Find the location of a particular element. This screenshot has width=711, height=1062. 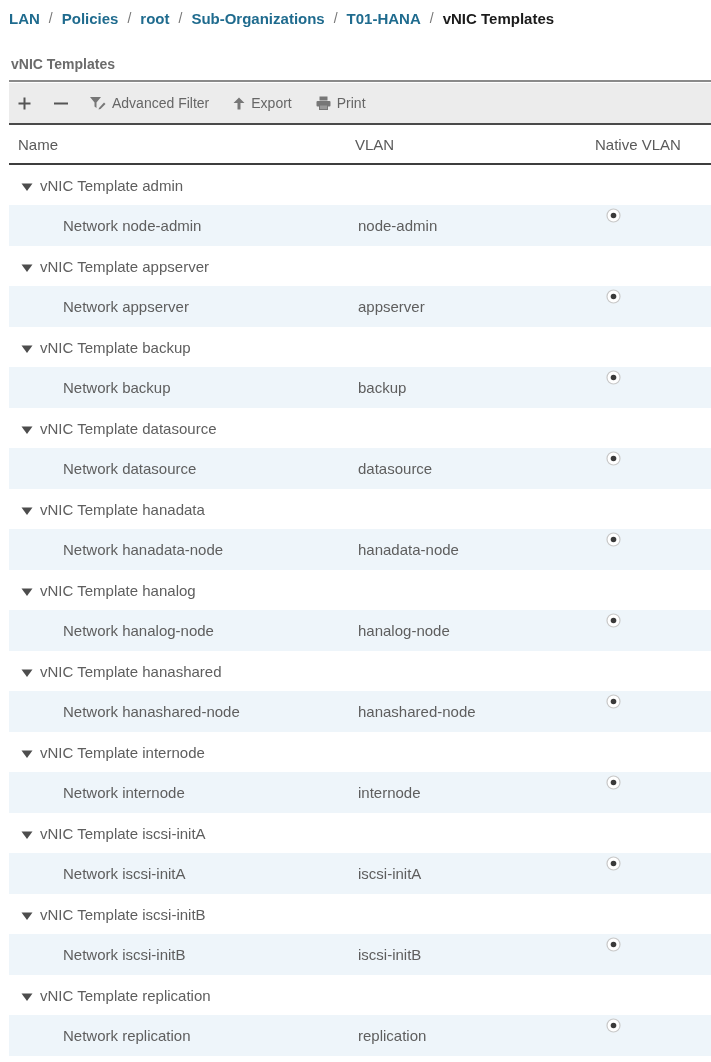

toolbar-button: Advanced Filter is located at coordinates (149, 103).